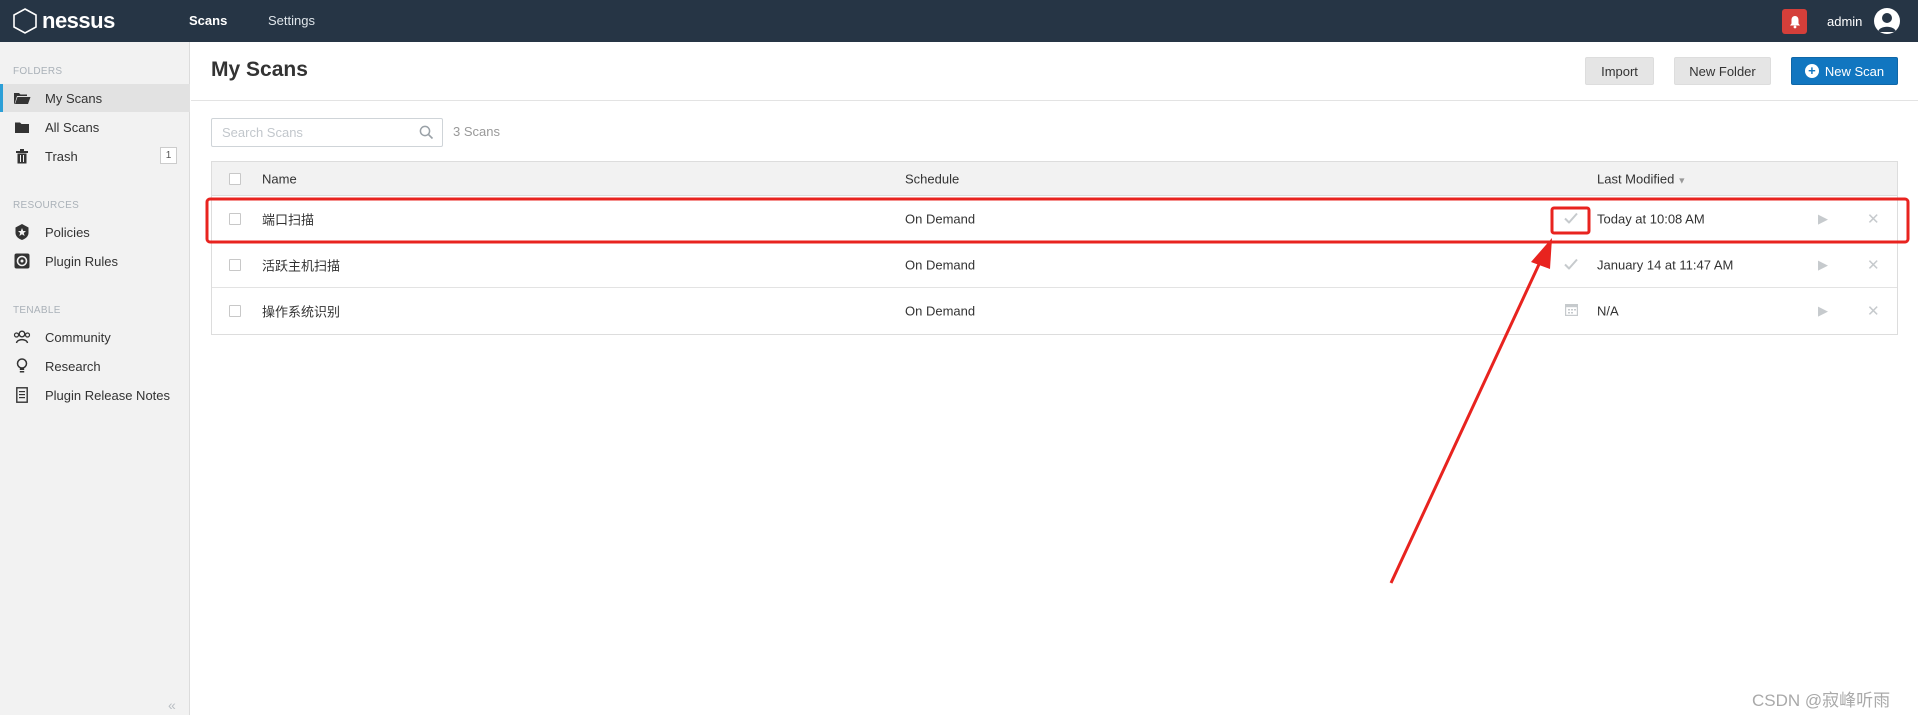  I want to click on search-box, so click(327, 132).